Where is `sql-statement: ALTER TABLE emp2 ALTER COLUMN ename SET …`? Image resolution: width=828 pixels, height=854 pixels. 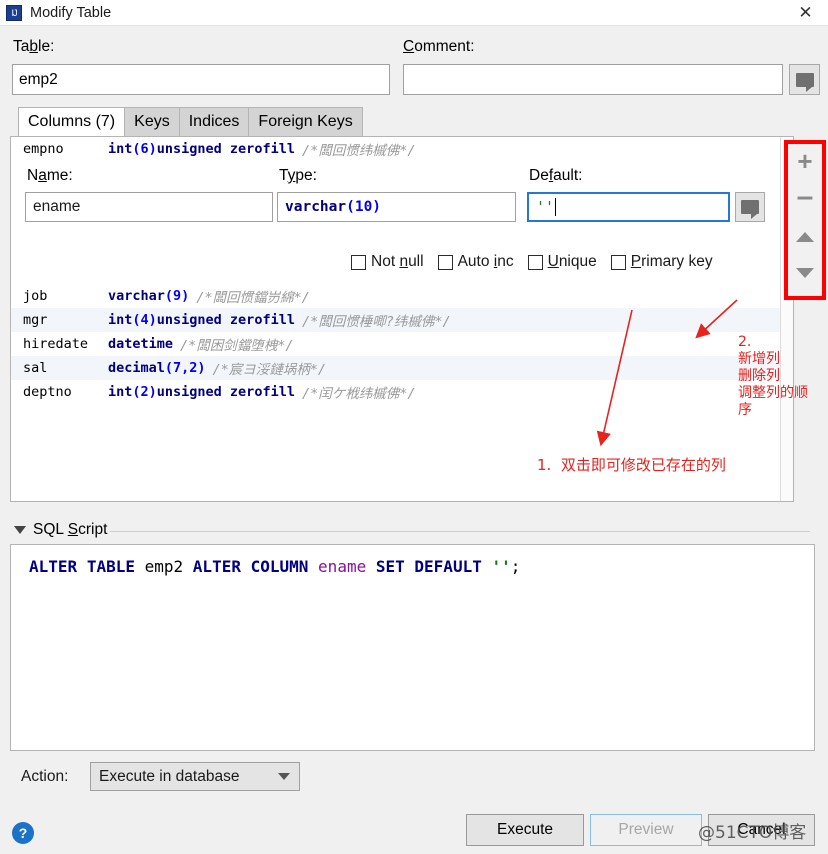
sql-statement: ALTER TABLE emp2 ALTER COLUMN ename SET … is located at coordinates (412, 560).